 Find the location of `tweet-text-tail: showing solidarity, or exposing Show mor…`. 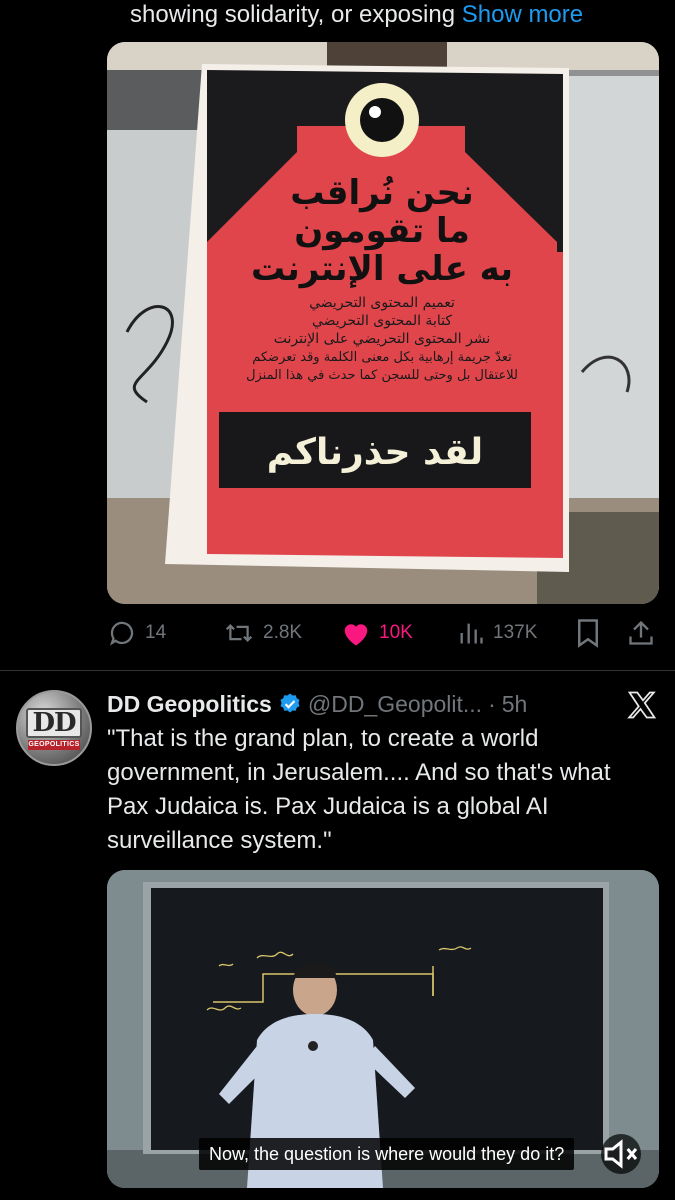

tweet-text-tail: showing solidarity, or exposing Show mor… is located at coordinates (400, 15).